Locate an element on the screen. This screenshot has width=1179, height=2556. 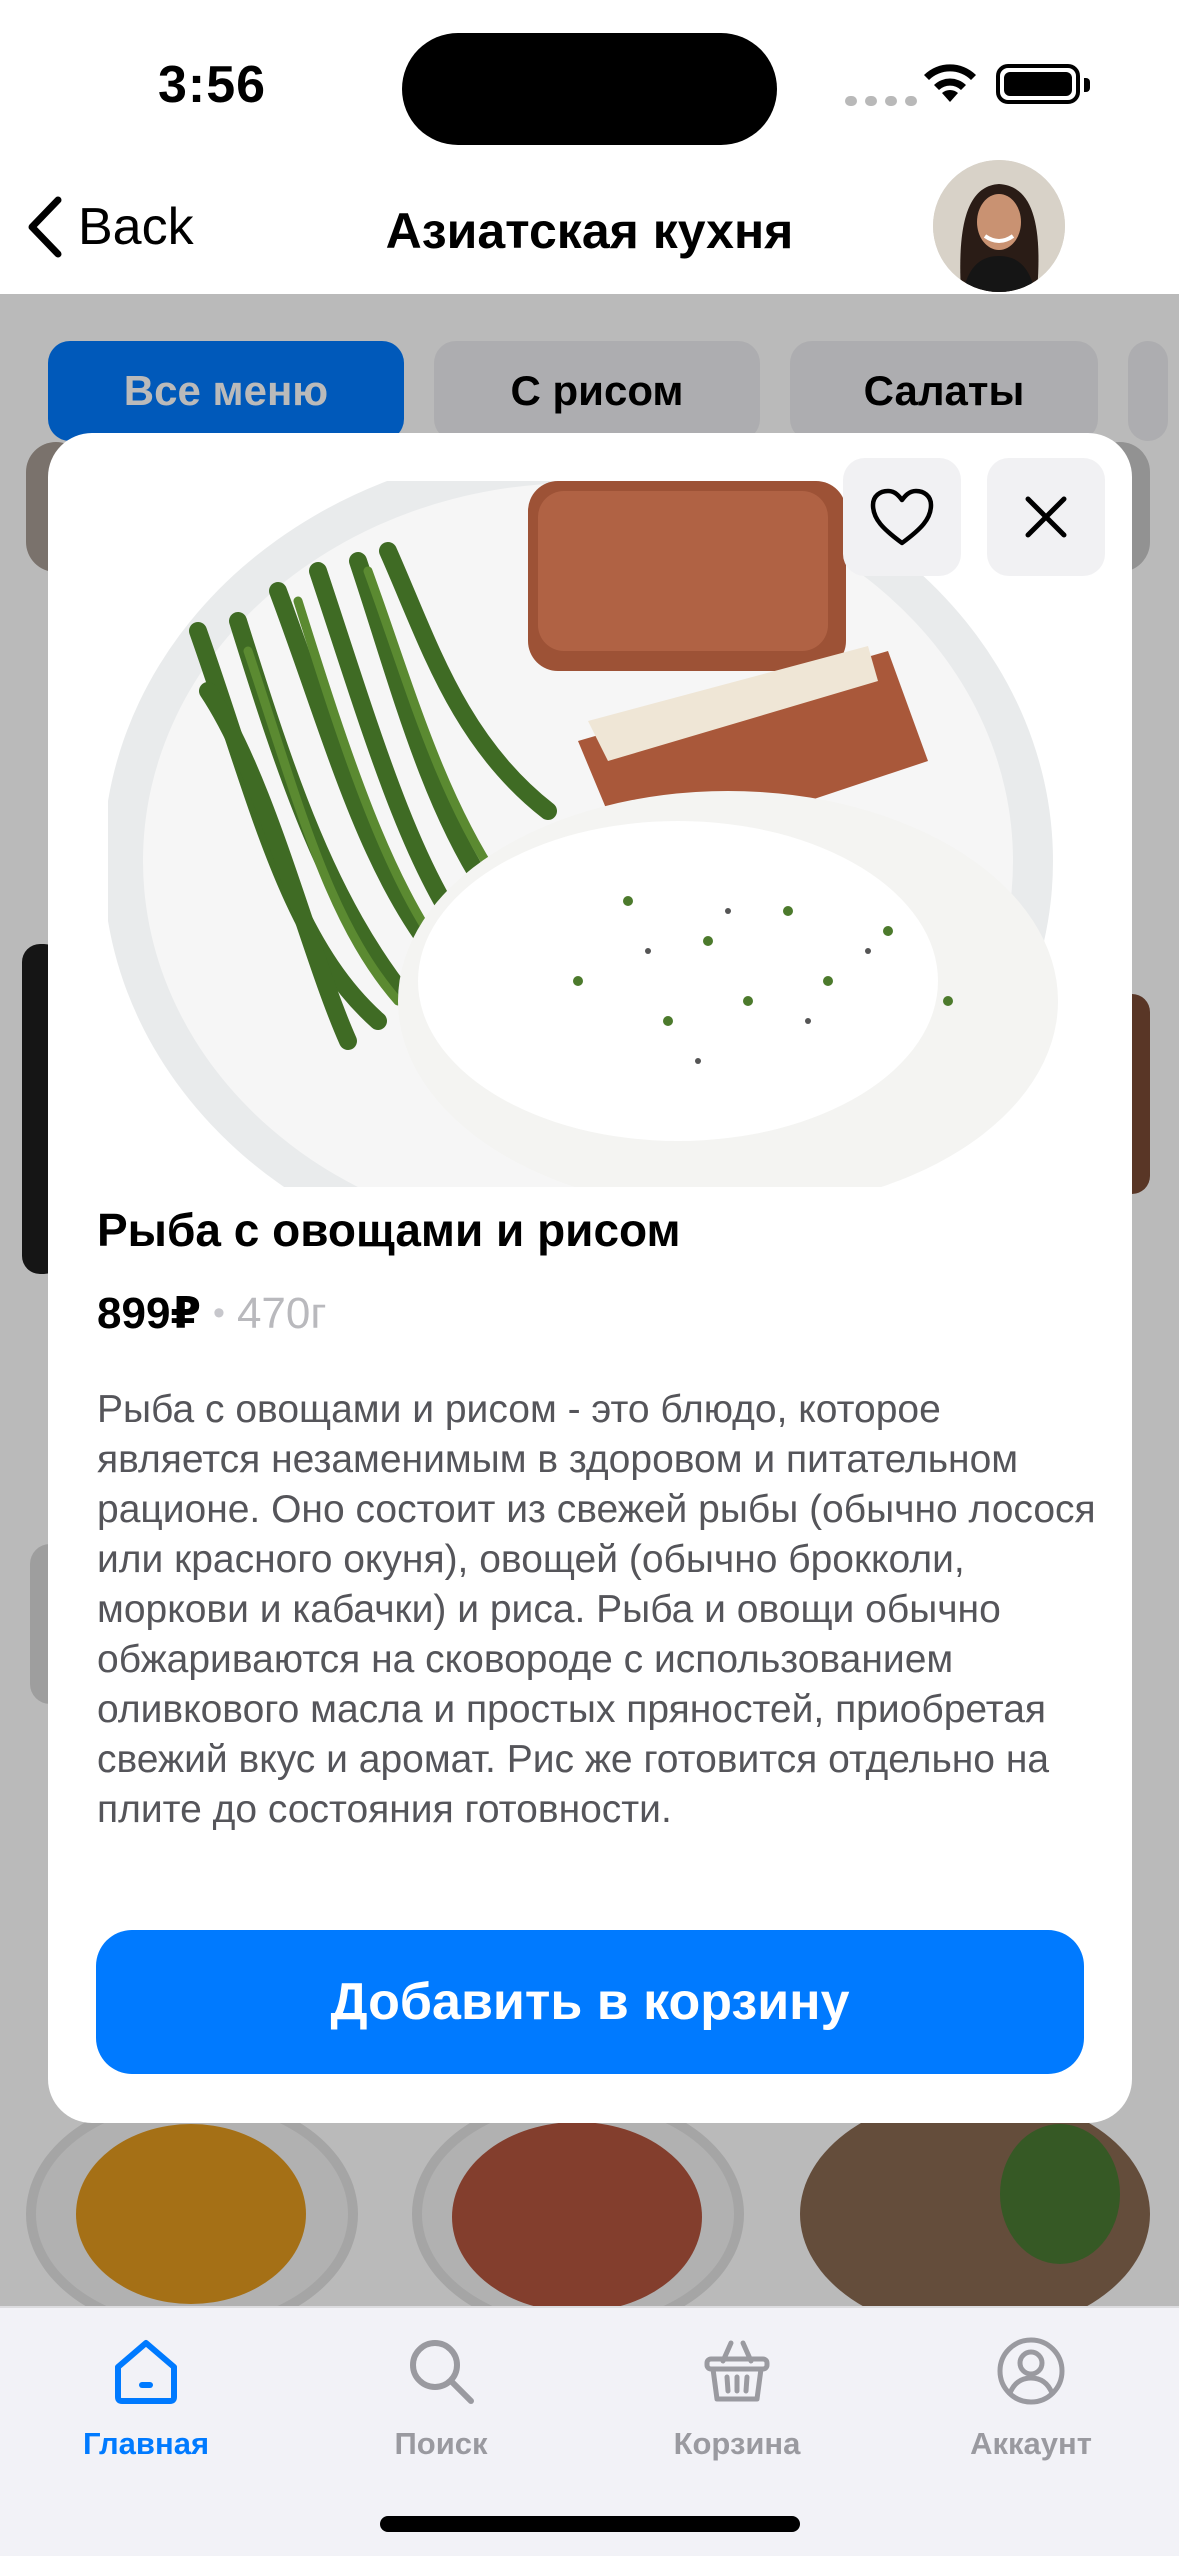
close-icon is located at coordinates (1046, 517).